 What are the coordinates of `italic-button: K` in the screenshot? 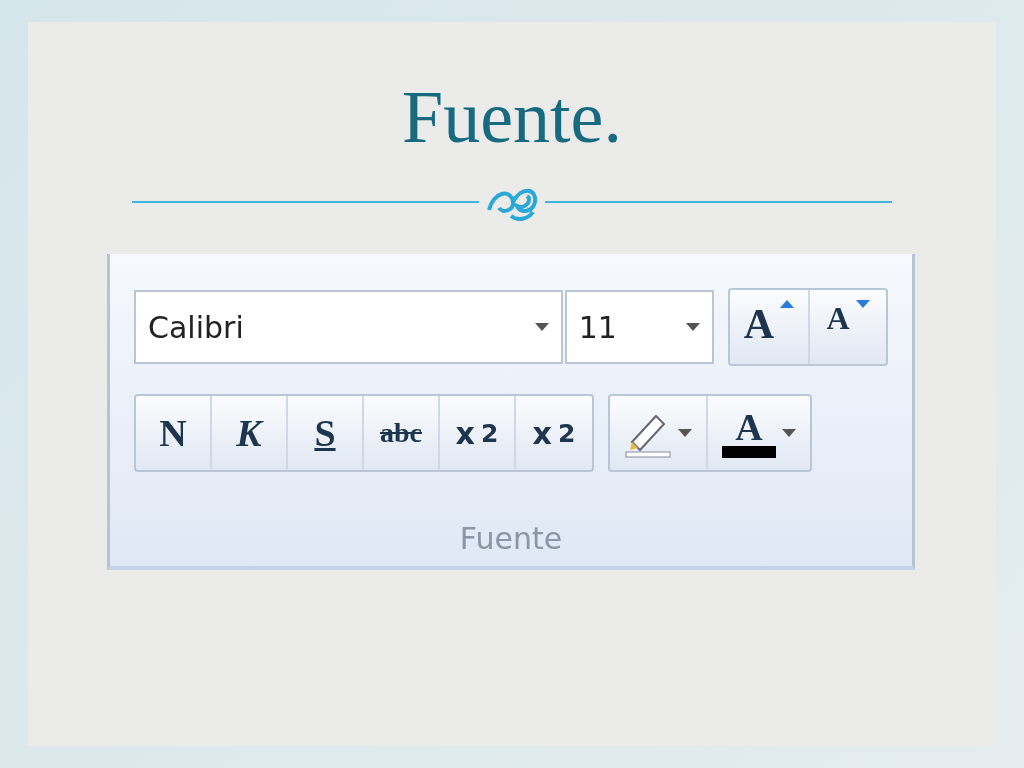 It's located at (250, 433).